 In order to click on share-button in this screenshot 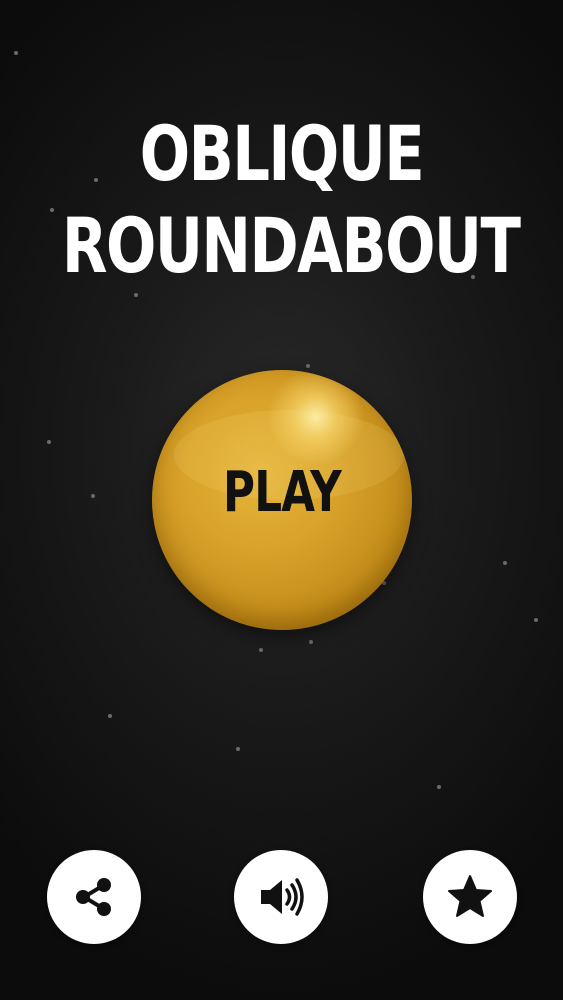, I will do `click(94, 897)`.